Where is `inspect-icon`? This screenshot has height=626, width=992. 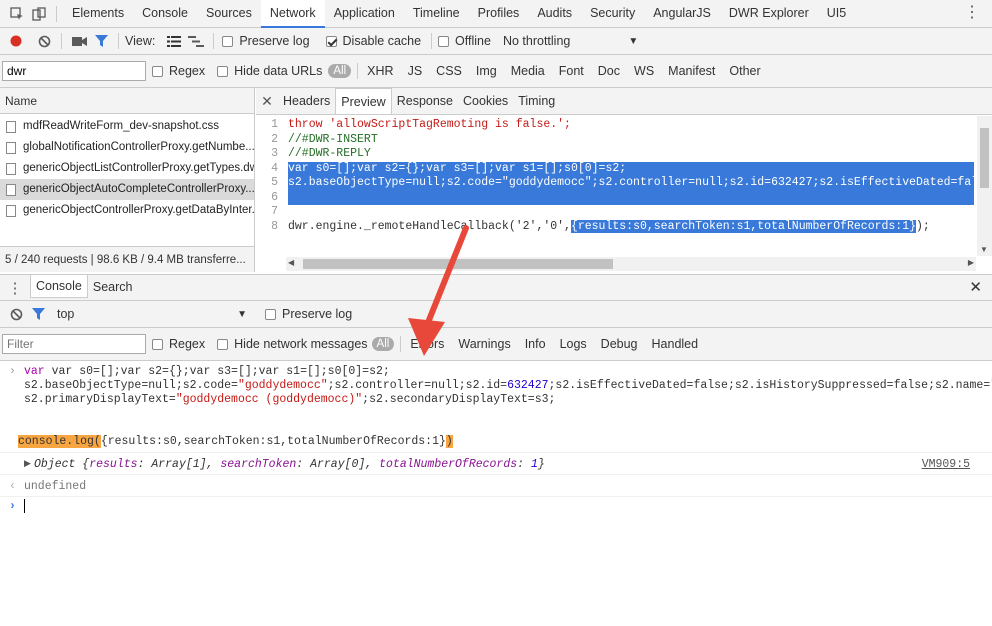 inspect-icon is located at coordinates (17, 14).